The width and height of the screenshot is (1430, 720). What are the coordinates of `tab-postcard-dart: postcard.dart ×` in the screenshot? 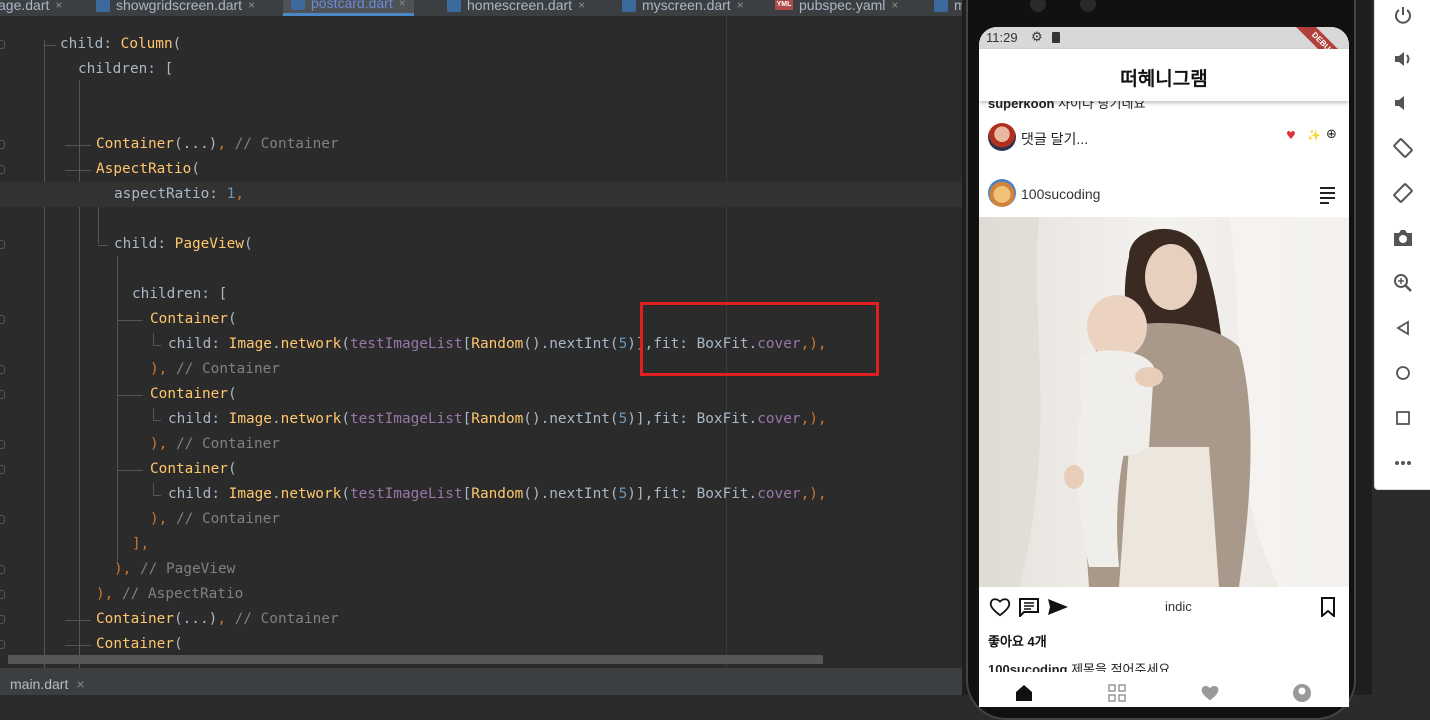 It's located at (348, 8).